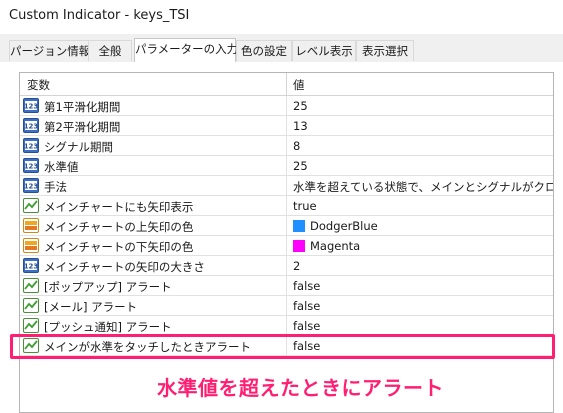 The height and width of the screenshot is (413, 563). What do you see at coordinates (344, 226) in the screenshot?
I see `parameter-value: DodgerBlue` at bounding box center [344, 226].